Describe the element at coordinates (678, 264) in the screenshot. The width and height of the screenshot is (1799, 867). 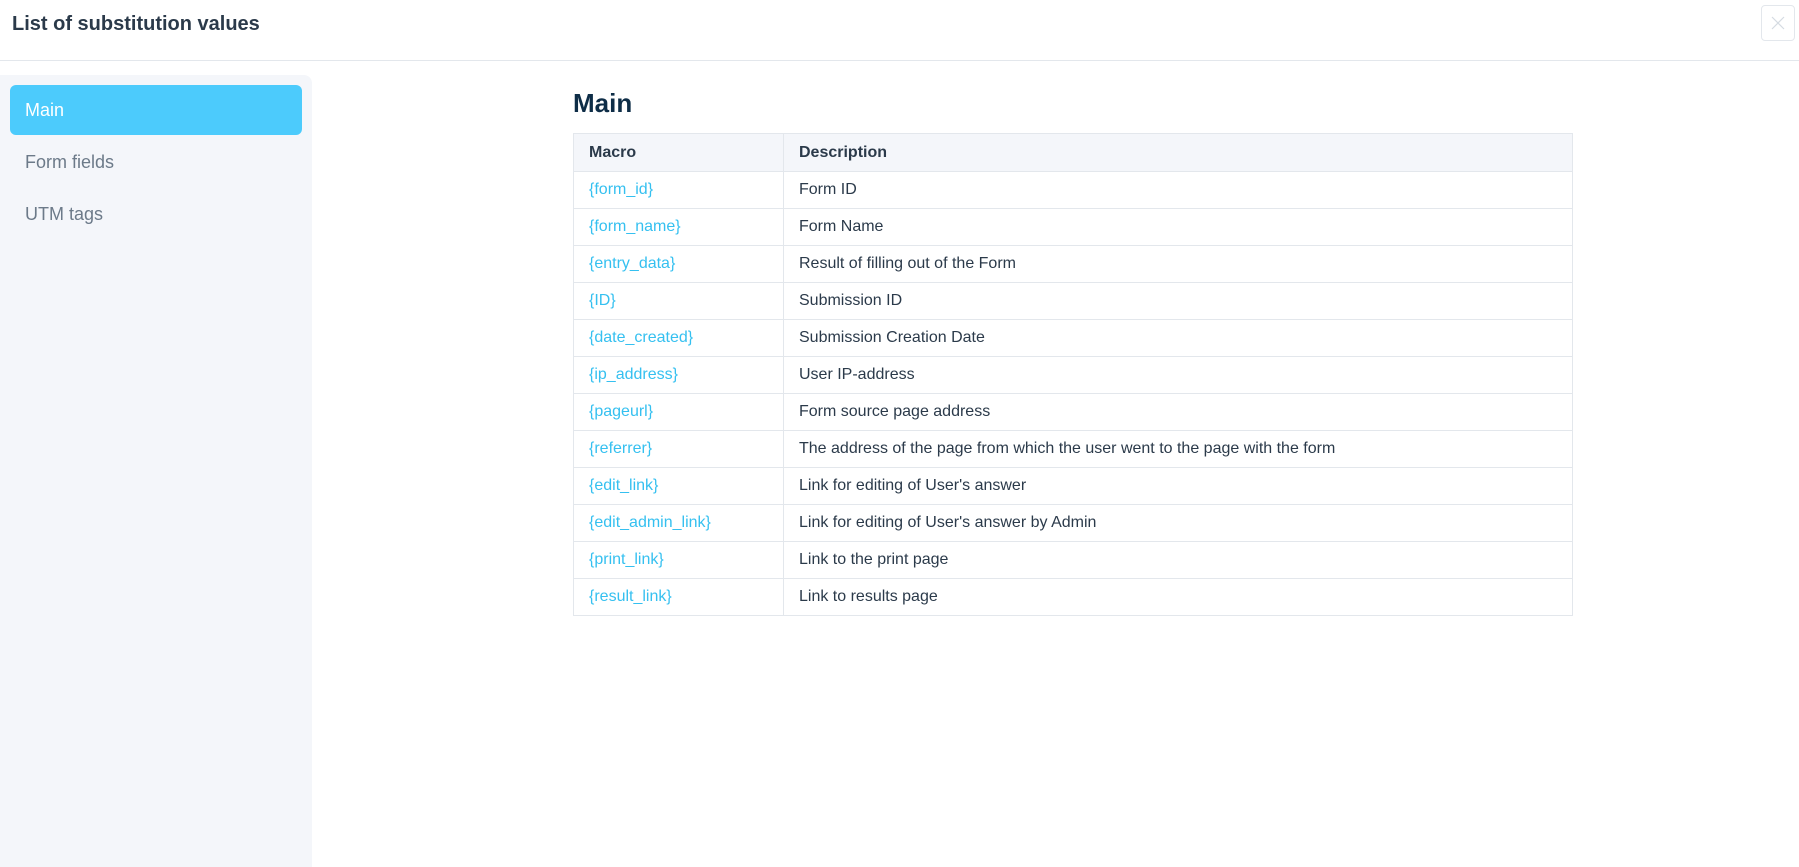
I see `macro-link: {entry_data}` at that location.